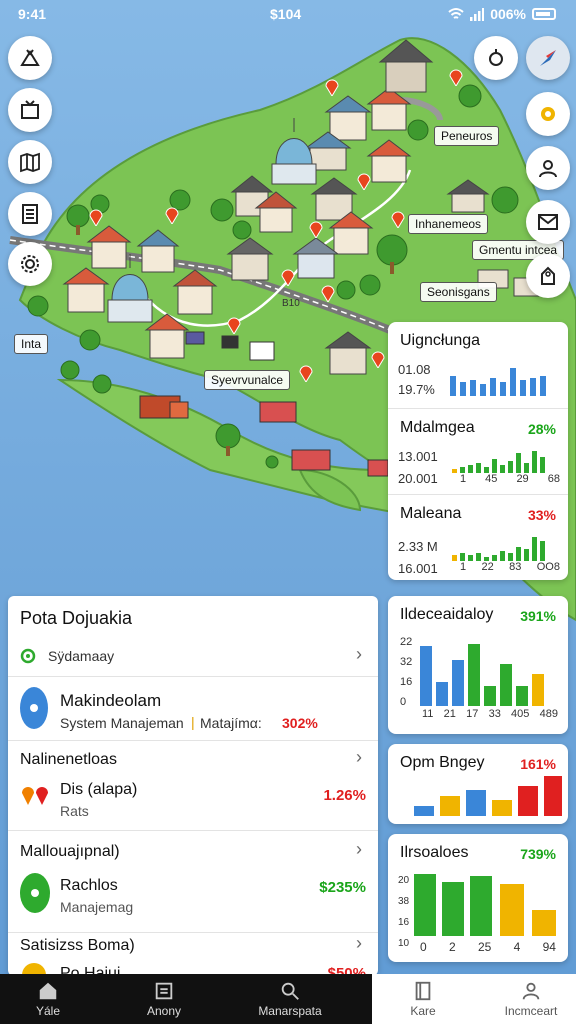  Describe the element at coordinates (494, 714) in the screenshot. I see `x-tick-label: 33` at that location.